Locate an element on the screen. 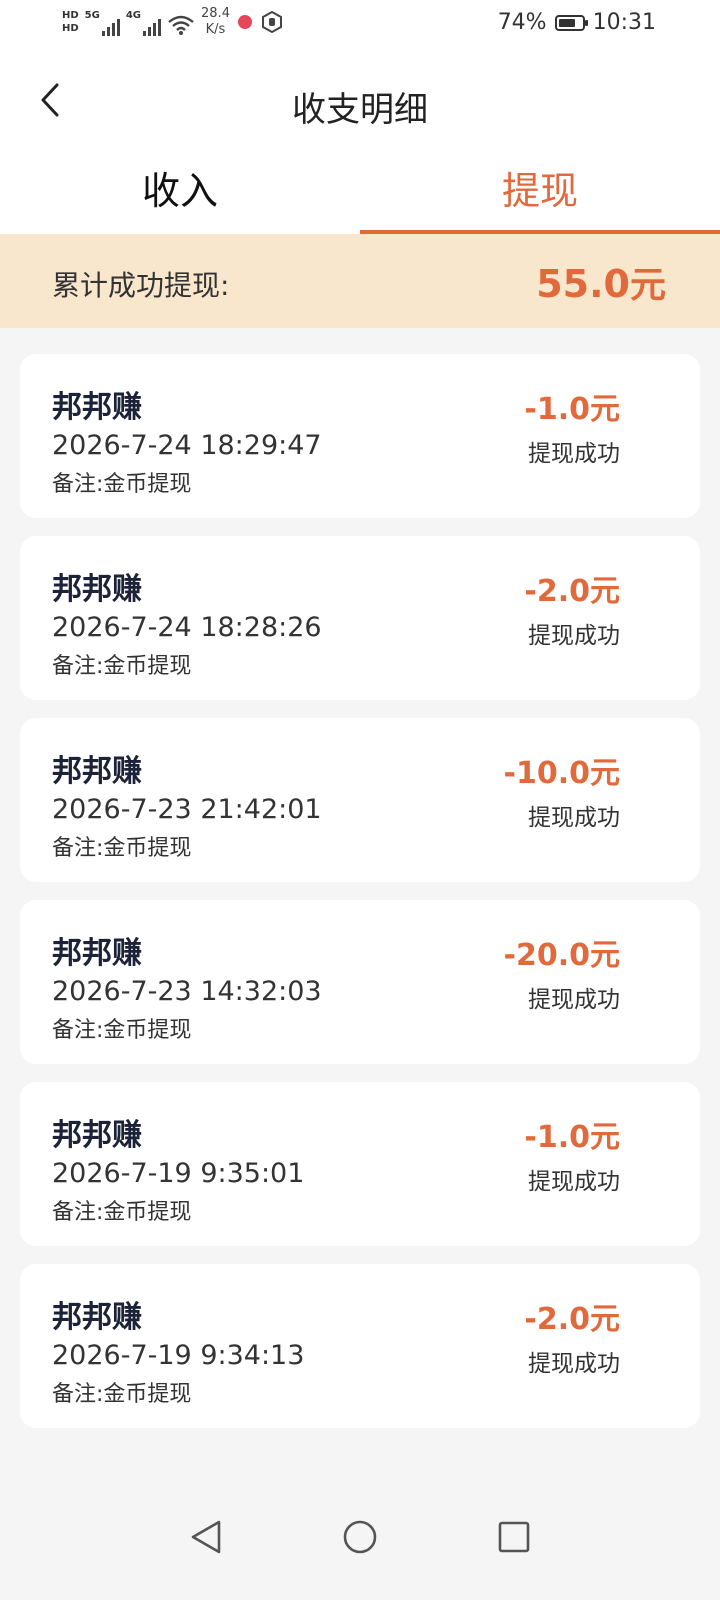 This screenshot has height=1600, width=720. square-recents-icon is located at coordinates (514, 1537).